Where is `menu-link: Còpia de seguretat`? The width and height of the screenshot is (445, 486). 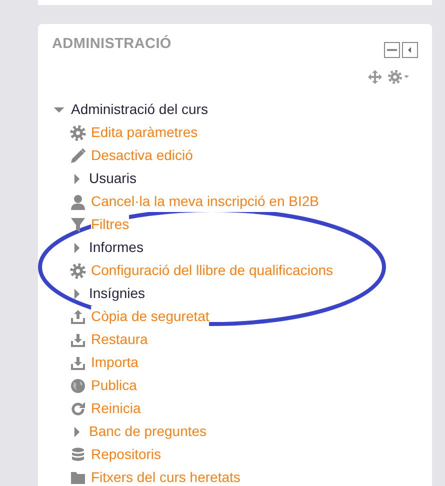 menu-link: Còpia de seguretat is located at coordinates (150, 317).